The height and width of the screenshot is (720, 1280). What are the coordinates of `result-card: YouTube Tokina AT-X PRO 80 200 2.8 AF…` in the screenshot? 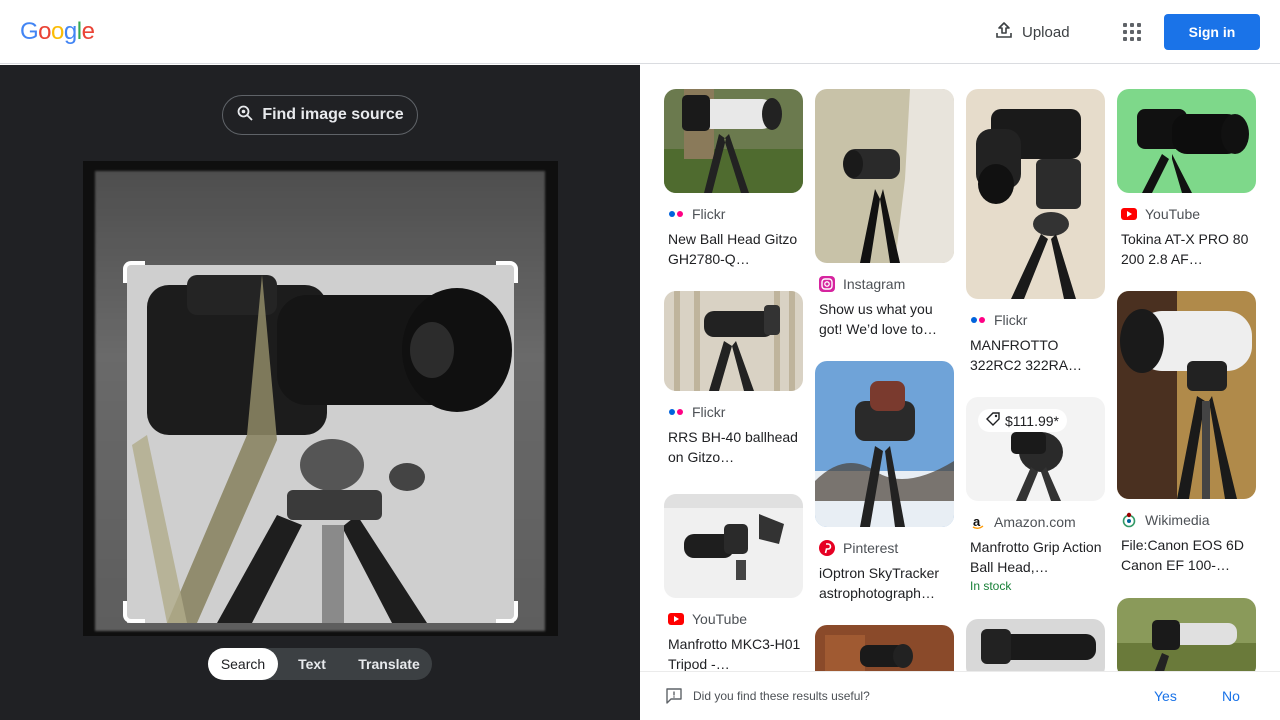 It's located at (1186, 179).